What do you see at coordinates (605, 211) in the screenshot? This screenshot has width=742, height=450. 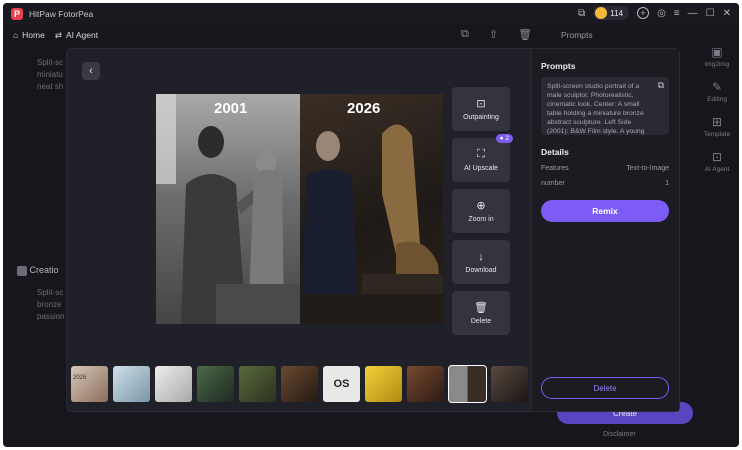 I see `remix-button: Remix` at bounding box center [605, 211].